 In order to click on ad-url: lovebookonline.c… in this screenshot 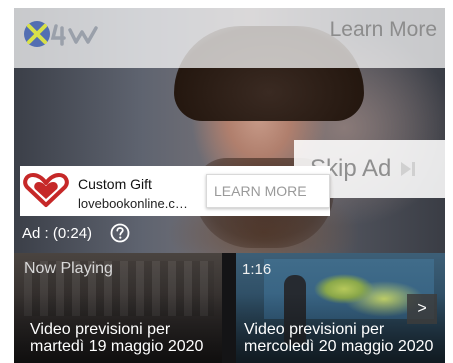, I will do `click(133, 203)`.